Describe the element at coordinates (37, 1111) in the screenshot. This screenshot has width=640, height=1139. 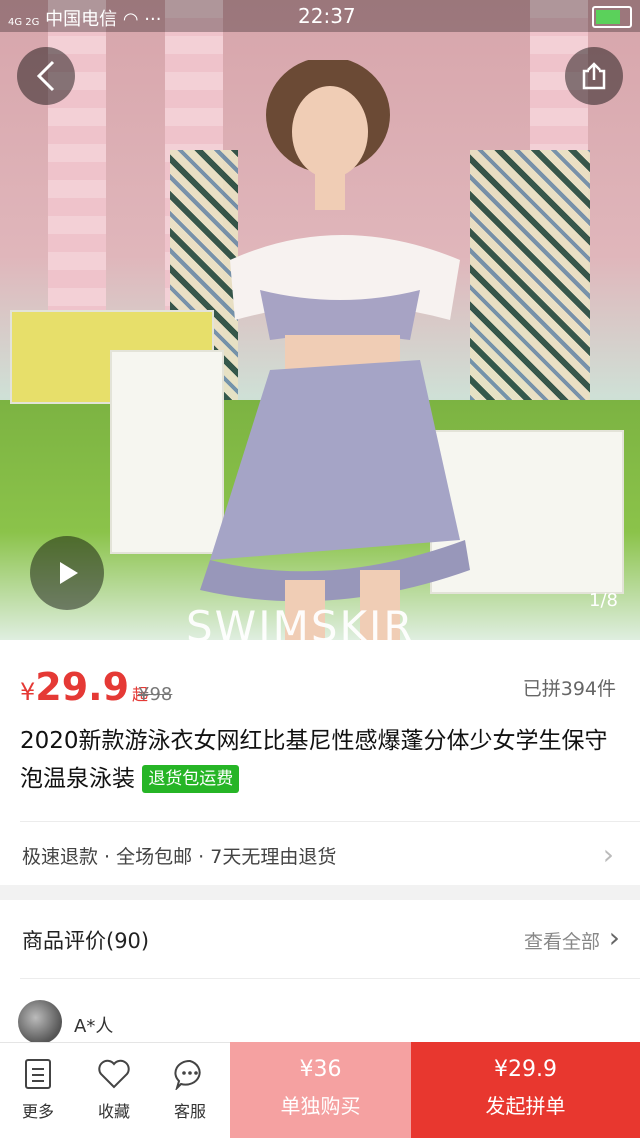
I see `more-label: 更多` at that location.